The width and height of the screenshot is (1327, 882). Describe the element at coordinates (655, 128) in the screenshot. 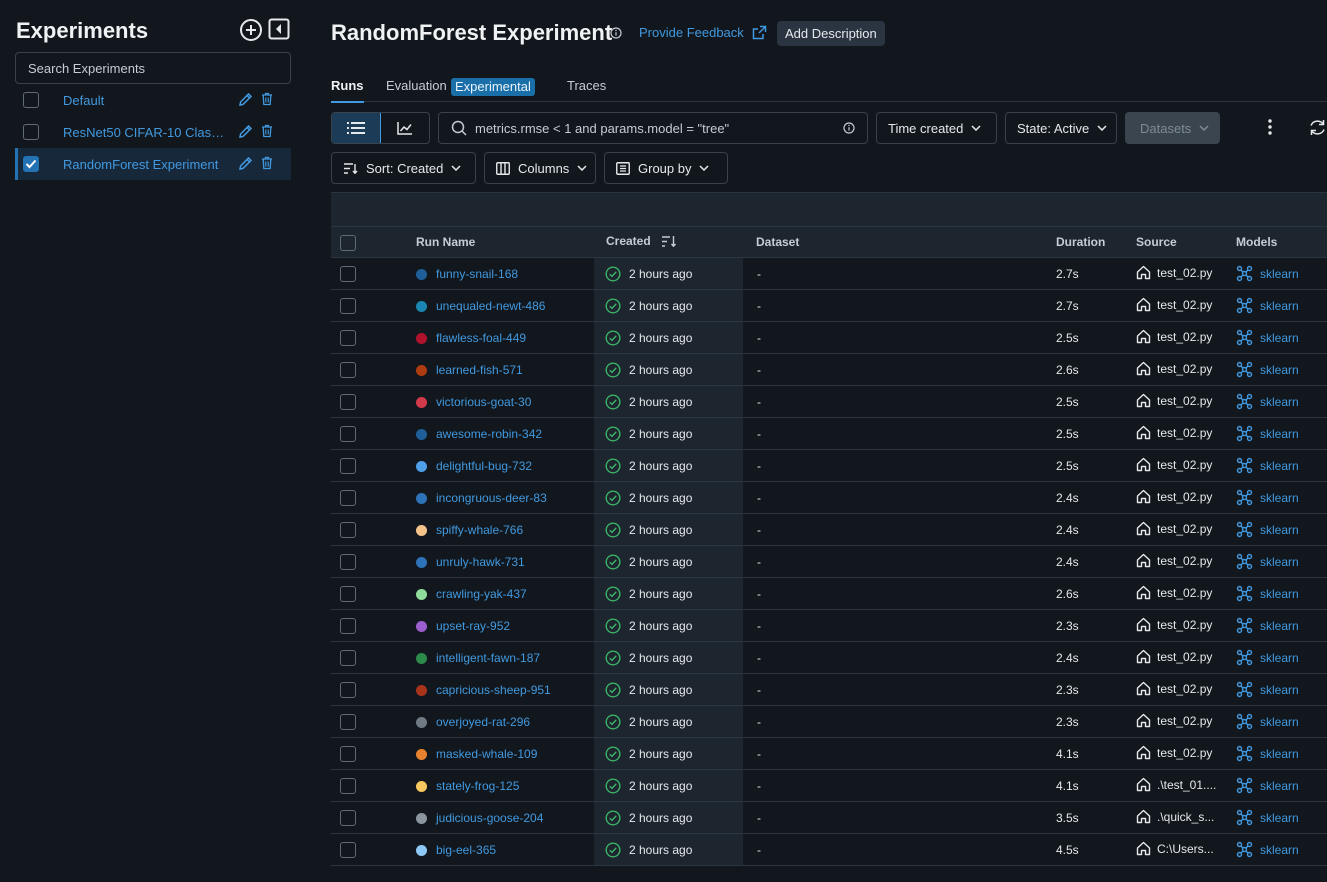

I see `run-filter-input` at that location.